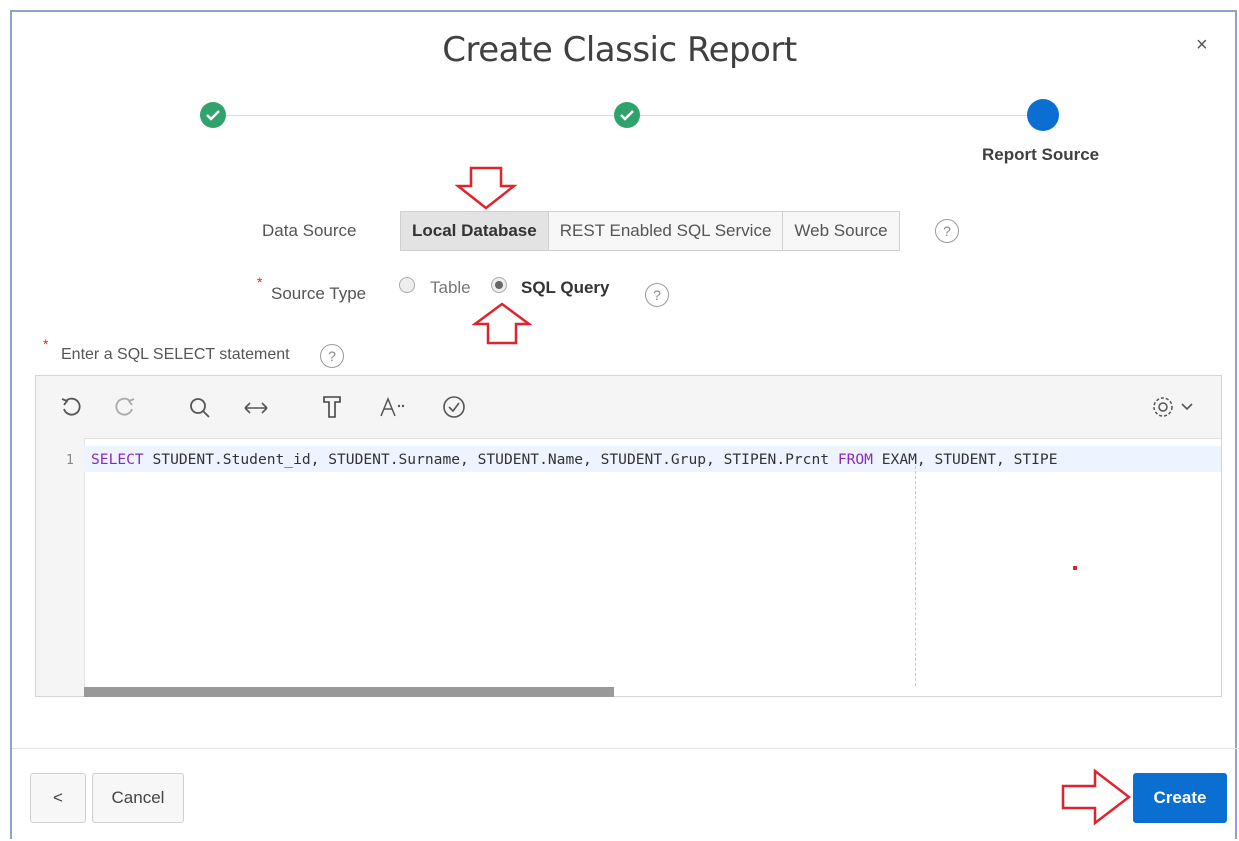 The image size is (1239, 841). I want to click on annotation-dot, so click(1075, 568).